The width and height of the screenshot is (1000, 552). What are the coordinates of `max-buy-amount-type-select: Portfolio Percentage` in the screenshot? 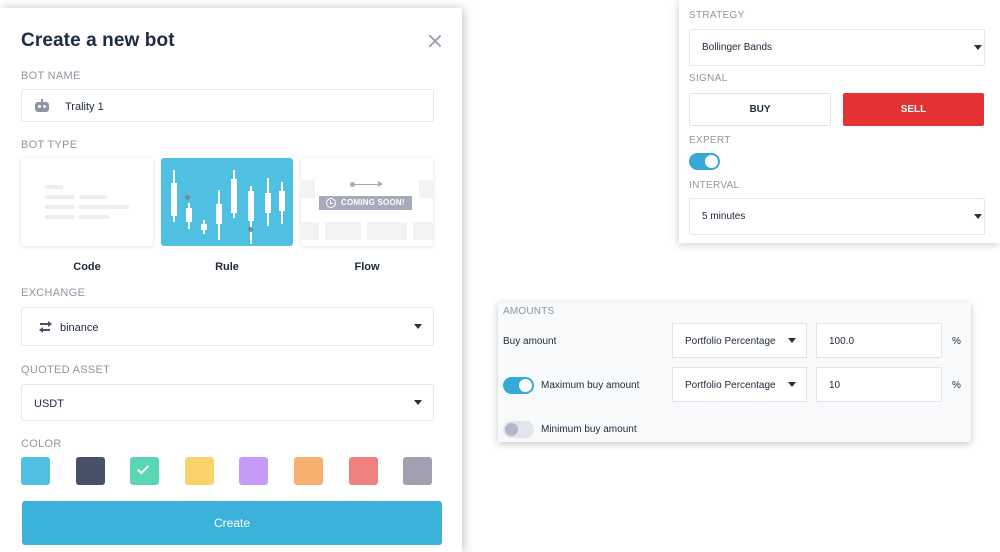 It's located at (739, 384).